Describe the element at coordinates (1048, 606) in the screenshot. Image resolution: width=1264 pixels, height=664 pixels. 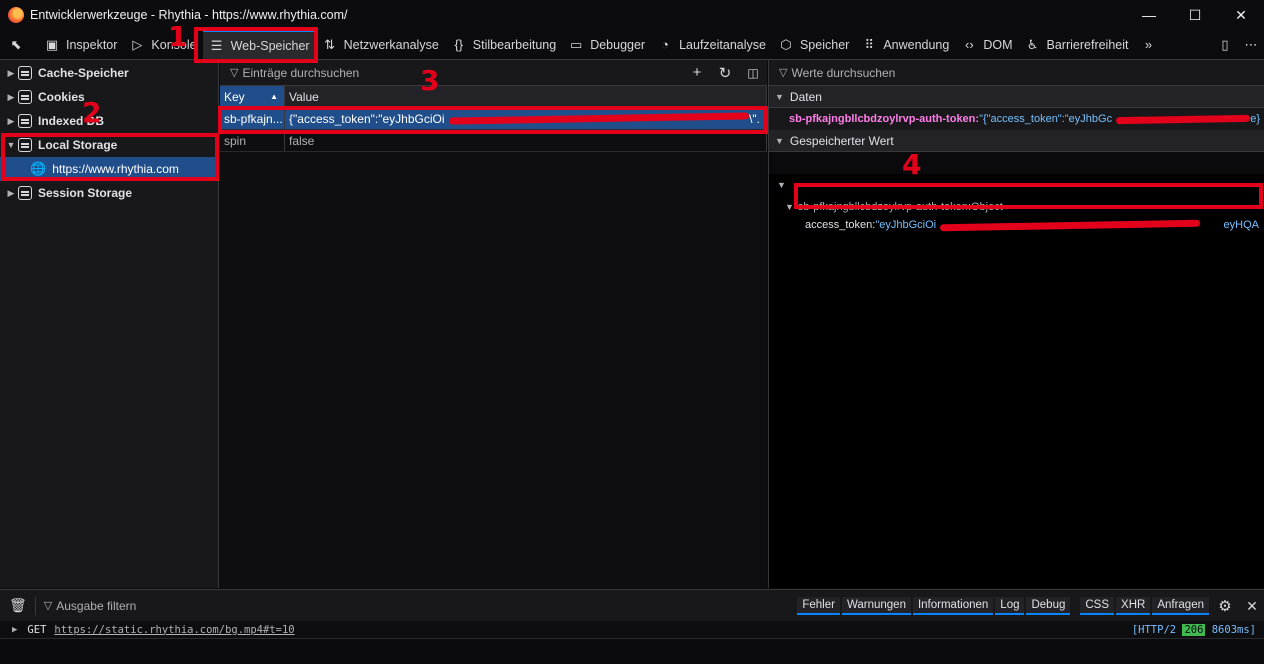
I see `filter-debug-button: Debug` at that location.